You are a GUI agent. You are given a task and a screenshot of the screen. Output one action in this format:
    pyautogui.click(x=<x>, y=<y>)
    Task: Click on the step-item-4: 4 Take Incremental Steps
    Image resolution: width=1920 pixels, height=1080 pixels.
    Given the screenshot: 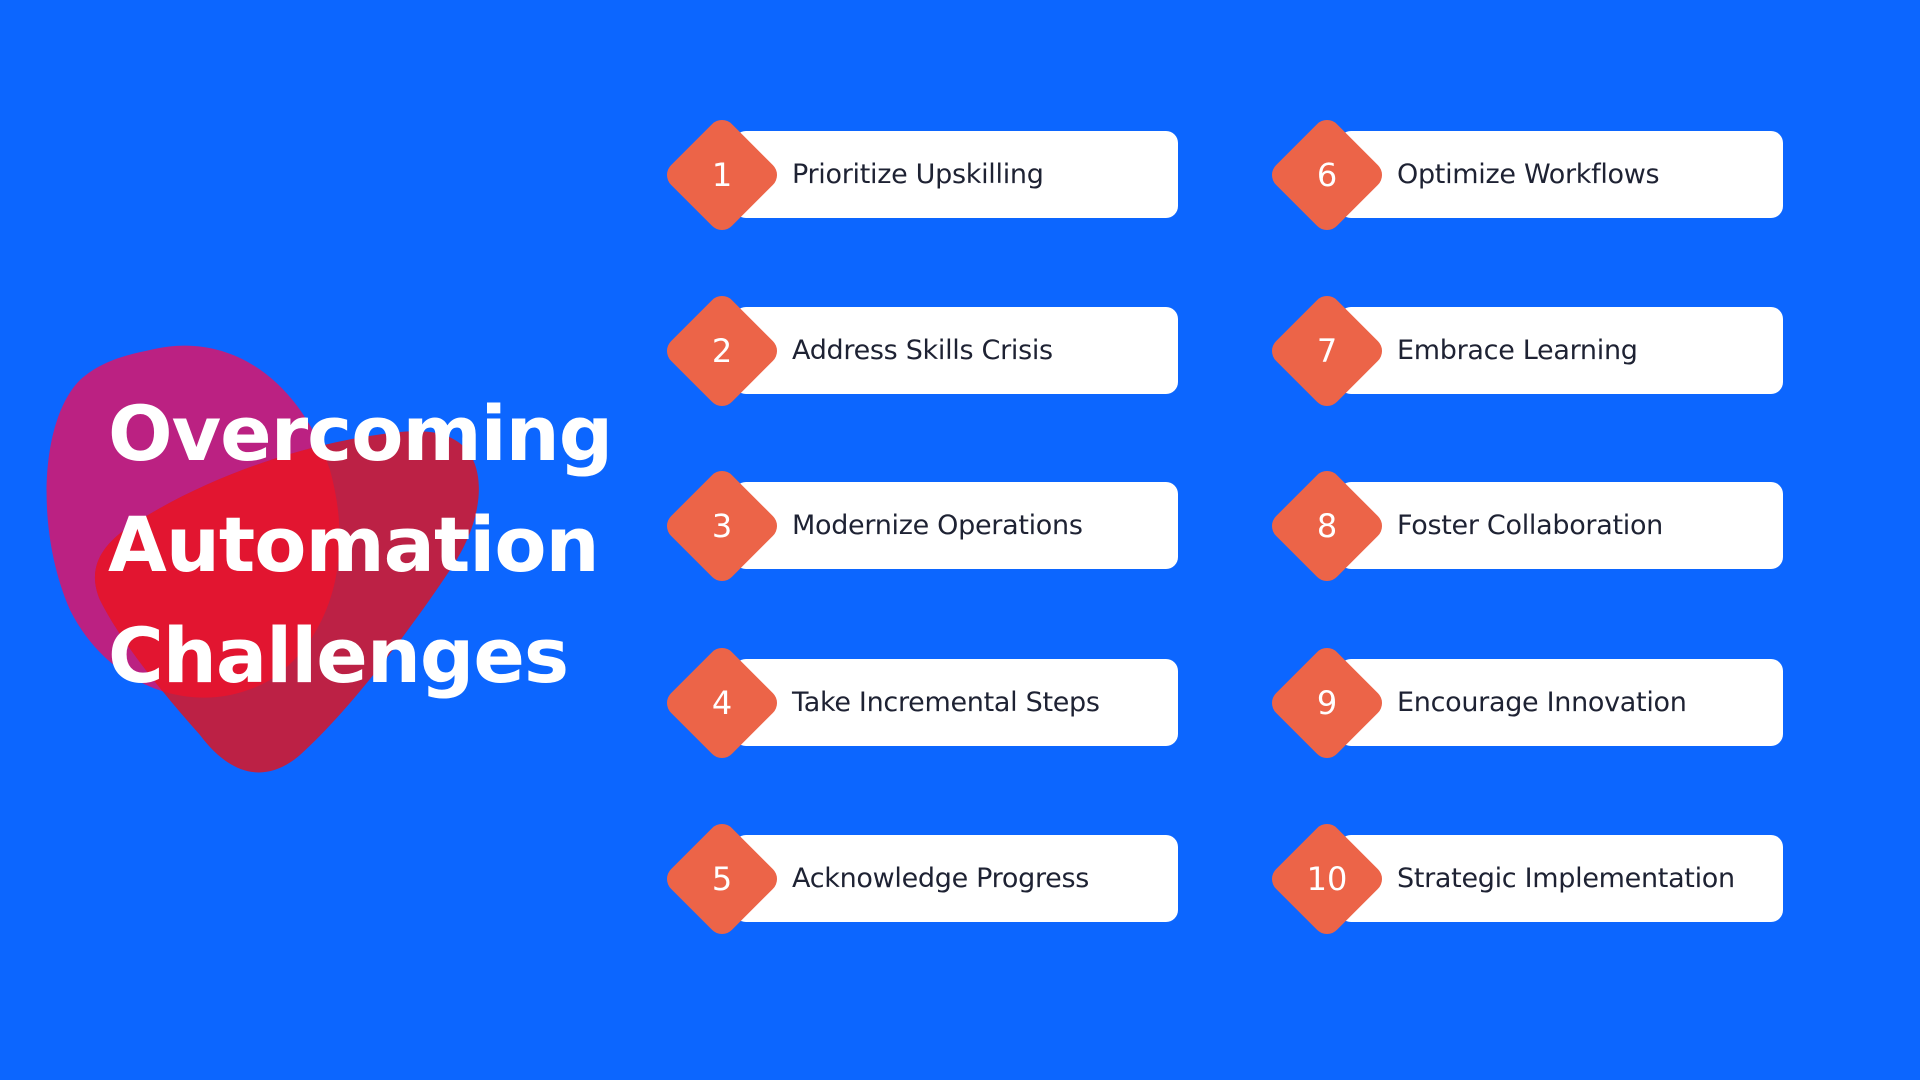 What is the action you would take?
    pyautogui.click(x=921, y=703)
    